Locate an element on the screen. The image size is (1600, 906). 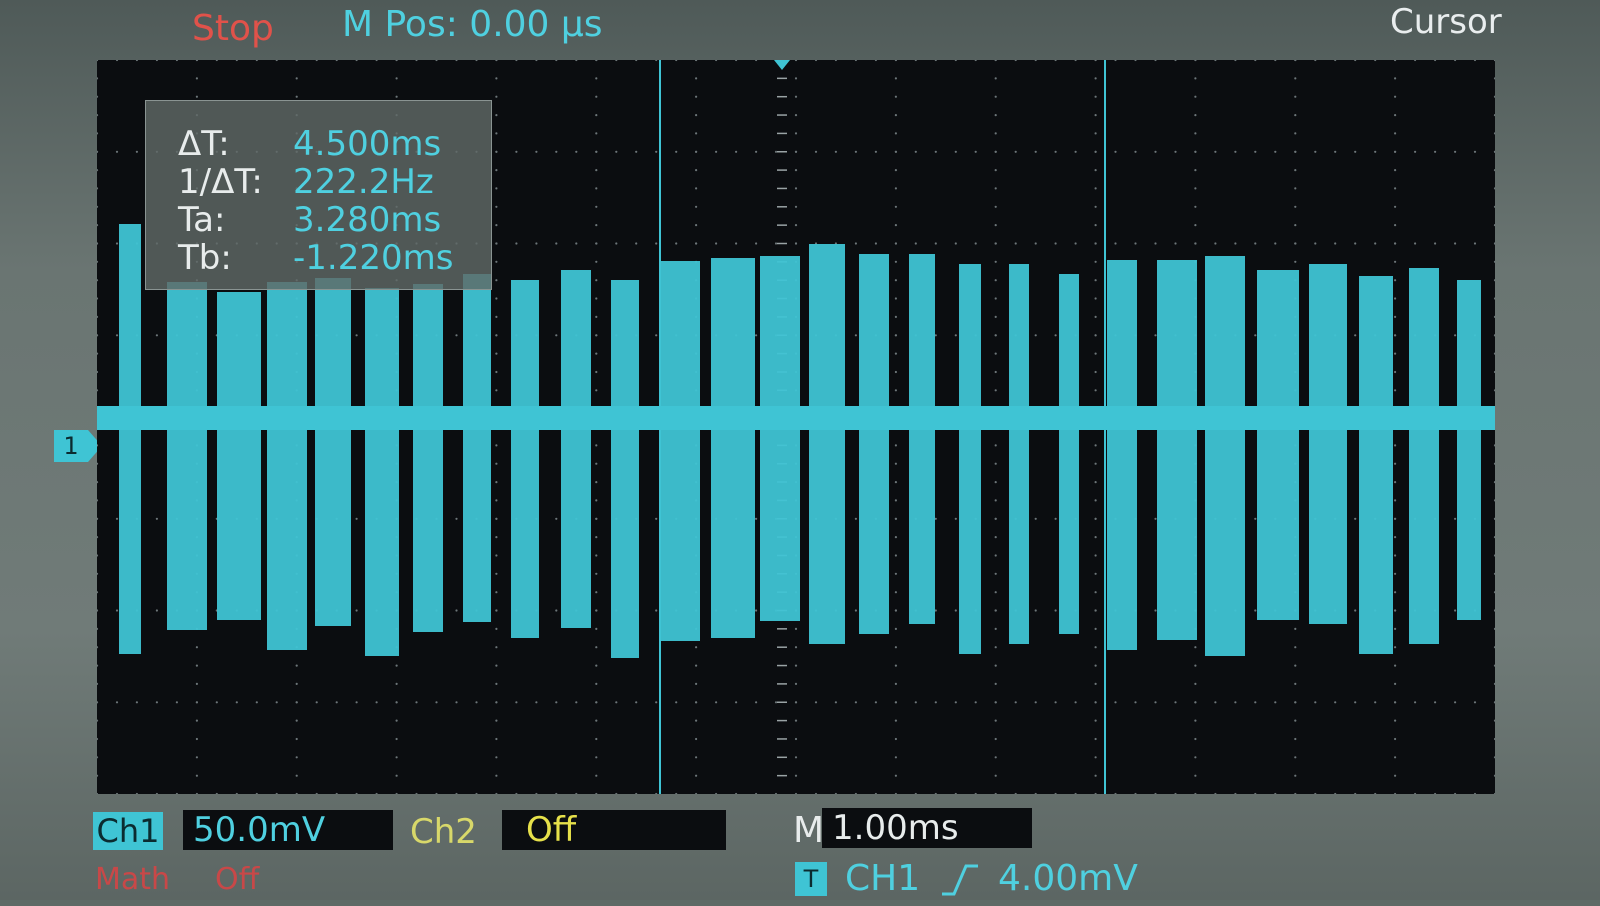
math-state: Off is located at coordinates (237, 879).